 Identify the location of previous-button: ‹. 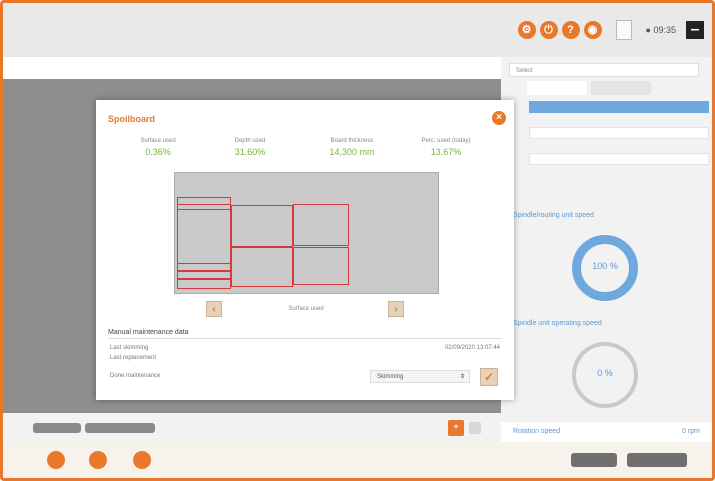
(214, 309).